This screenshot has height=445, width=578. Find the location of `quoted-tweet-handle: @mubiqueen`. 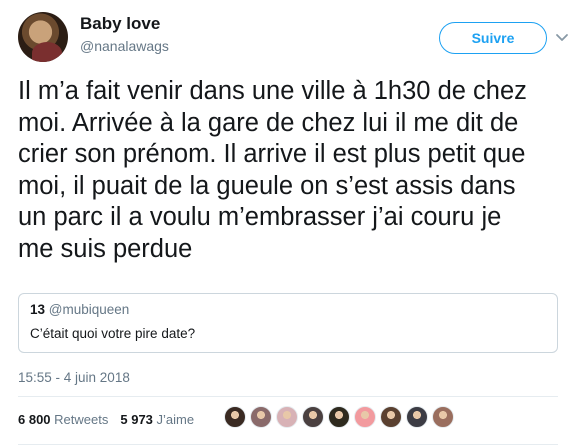

quoted-tweet-handle: @mubiqueen is located at coordinates (89, 309).